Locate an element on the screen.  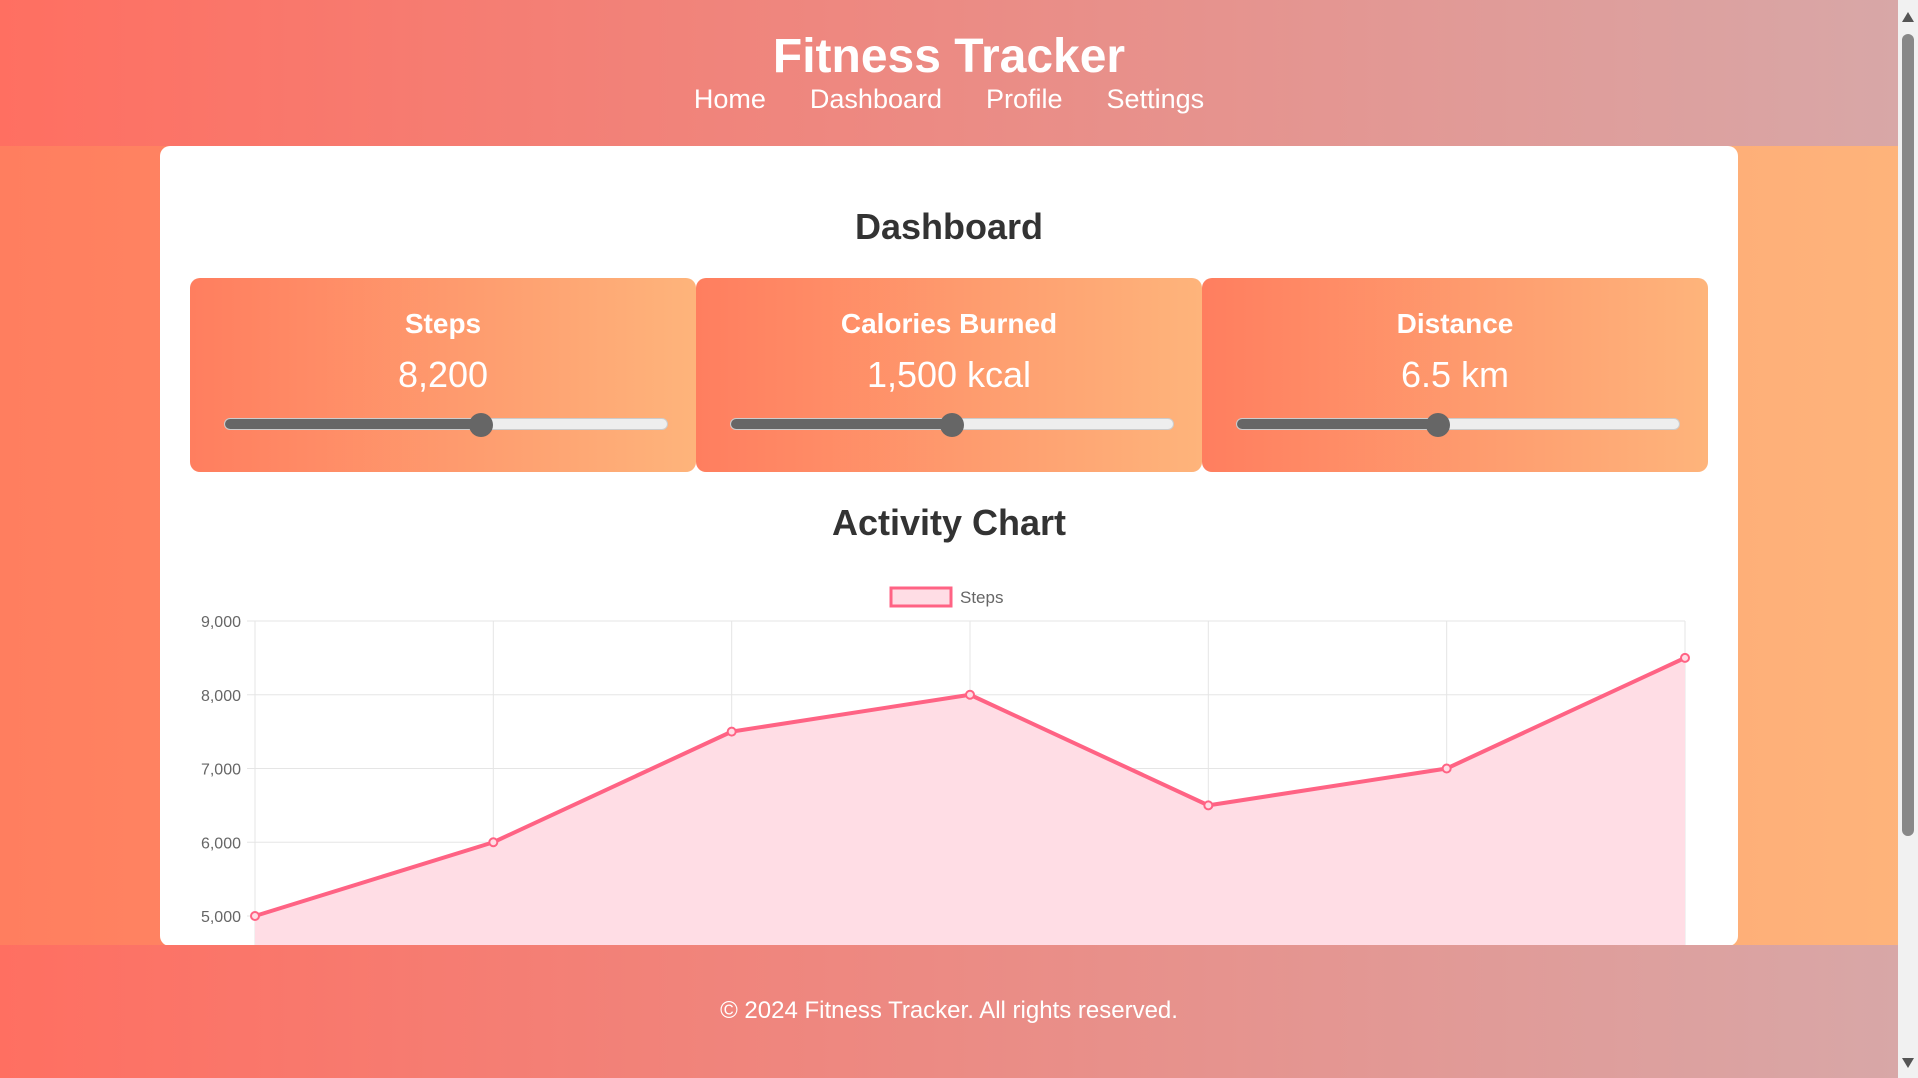
page-scrollbar is located at coordinates (1908, 539).